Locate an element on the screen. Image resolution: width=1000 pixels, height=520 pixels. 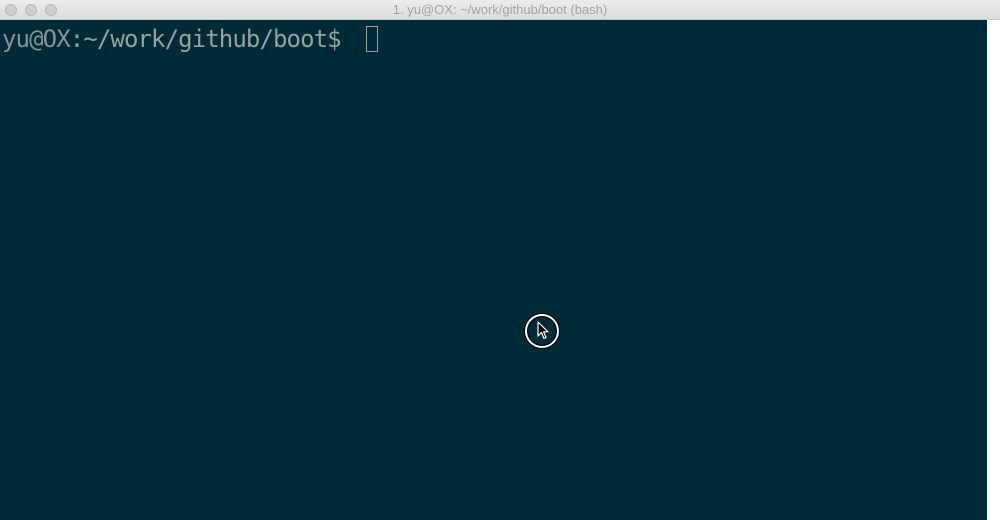
window-title: 1. yu@OX: ~/work/github/boot (bash) is located at coordinates (500, 9).